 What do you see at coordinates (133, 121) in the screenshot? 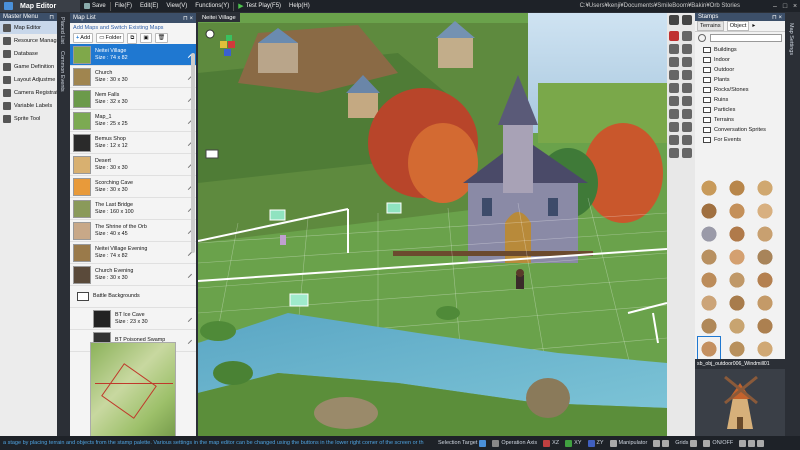
I see `map-list-item: Map_1 Size : 25 x 25` at bounding box center [133, 121].